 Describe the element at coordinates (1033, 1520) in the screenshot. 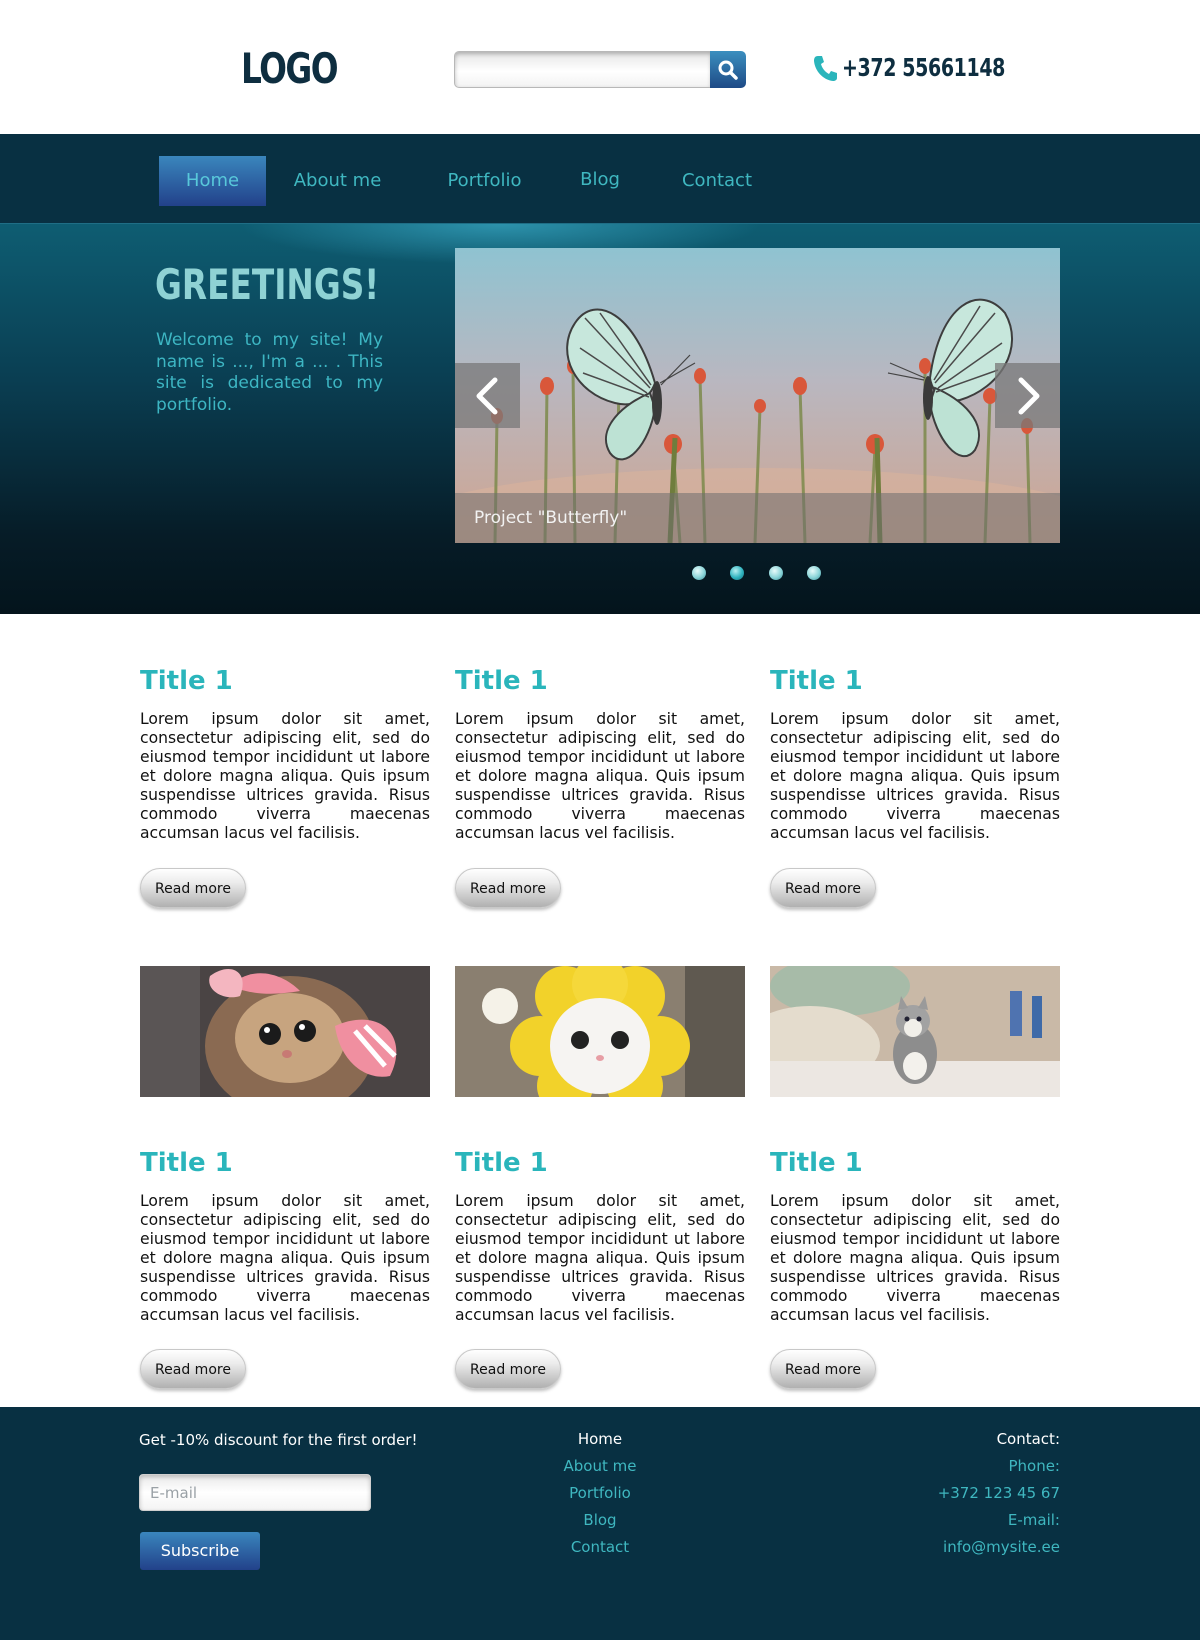

I see `email-label: E-mail:` at that location.